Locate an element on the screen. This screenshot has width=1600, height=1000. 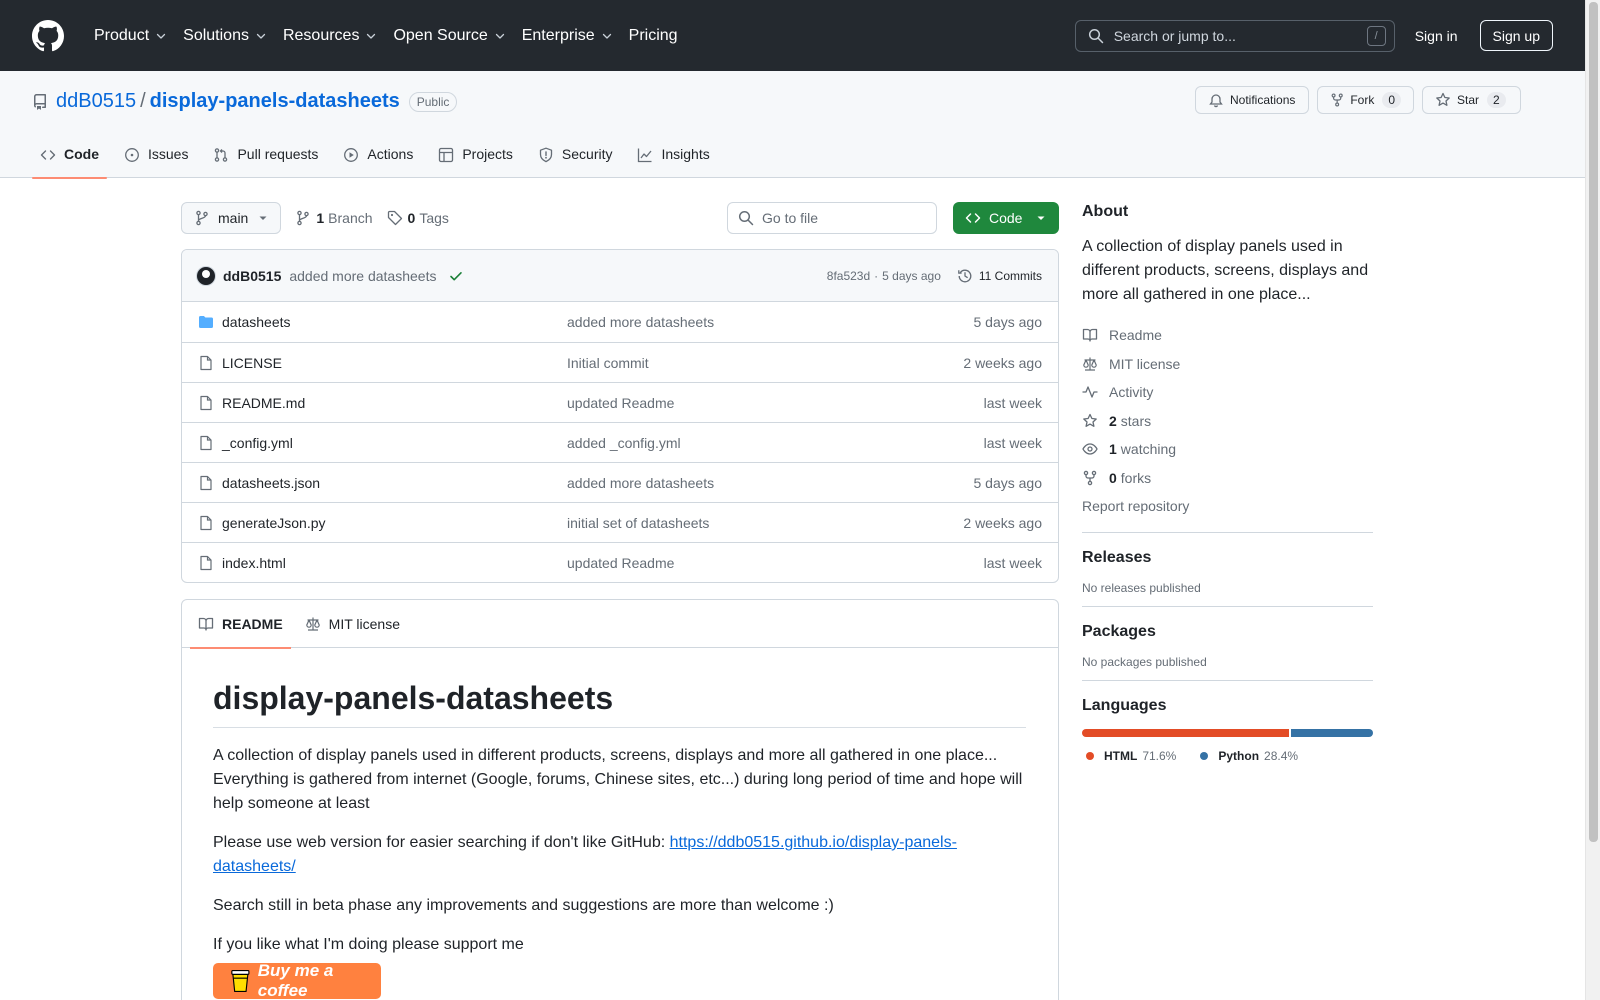
tab-license: MIT license is located at coordinates (352, 624).